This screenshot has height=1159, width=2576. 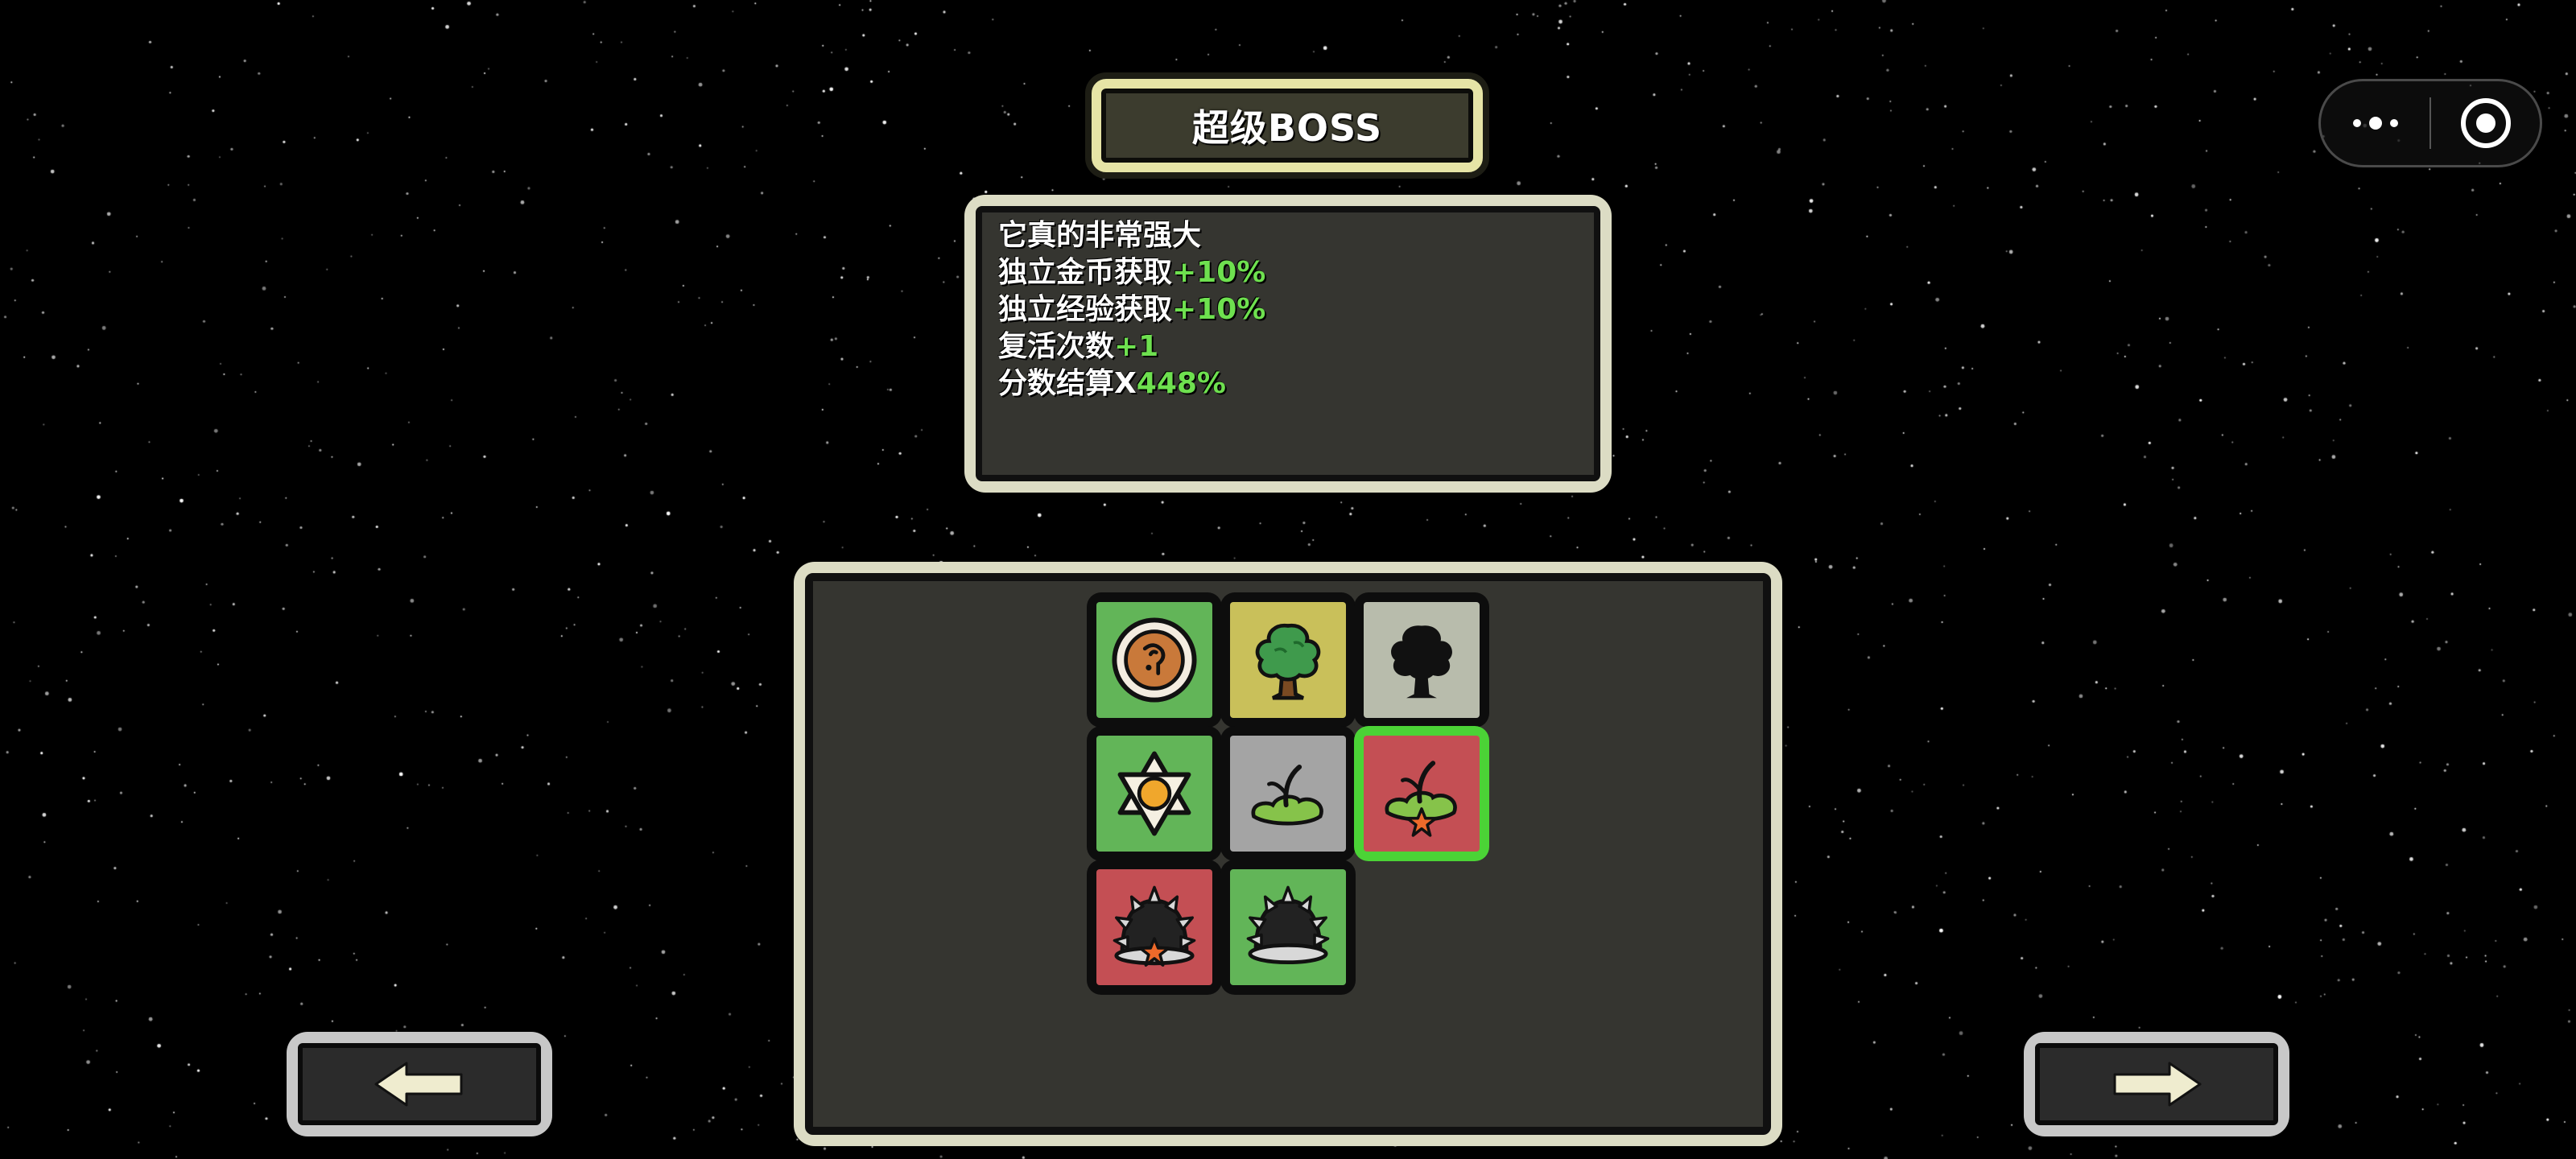 I want to click on spiked-dome-star-icon, so click(x=1154, y=926).